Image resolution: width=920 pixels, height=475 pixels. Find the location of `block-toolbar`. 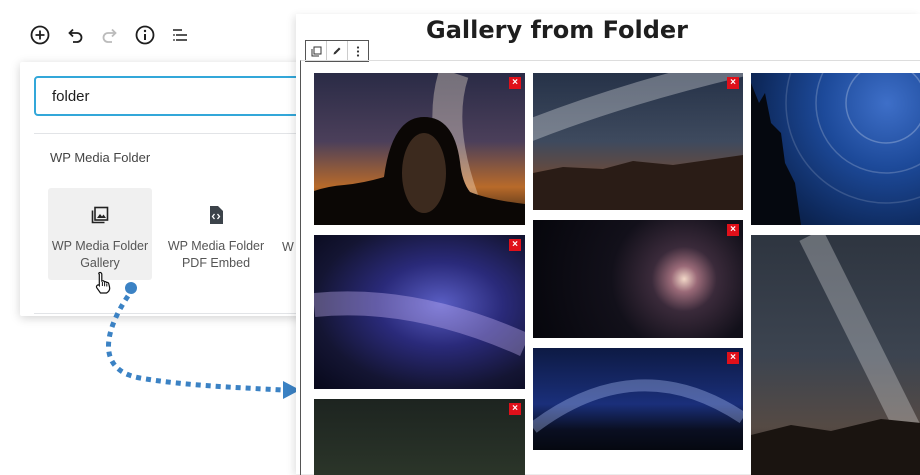

block-toolbar is located at coordinates (337, 51).